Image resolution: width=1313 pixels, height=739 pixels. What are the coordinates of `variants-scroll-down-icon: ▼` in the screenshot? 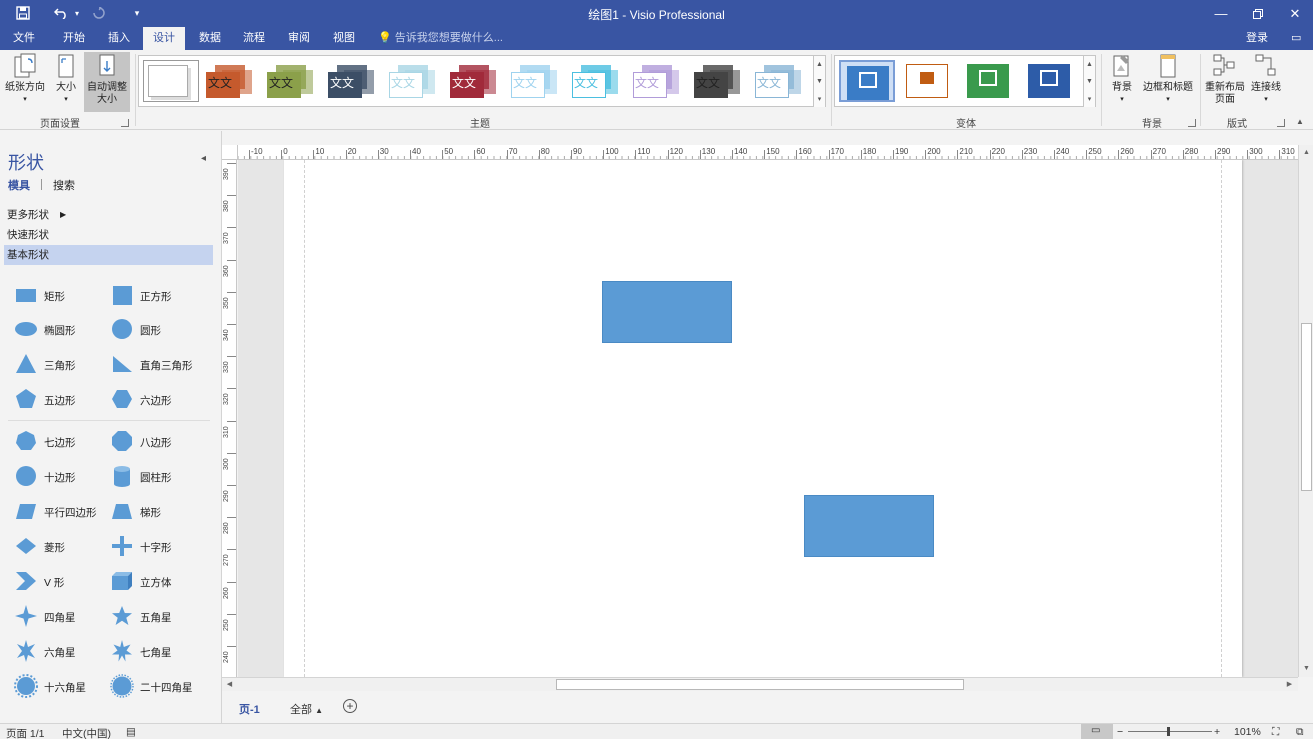 It's located at (1089, 81).